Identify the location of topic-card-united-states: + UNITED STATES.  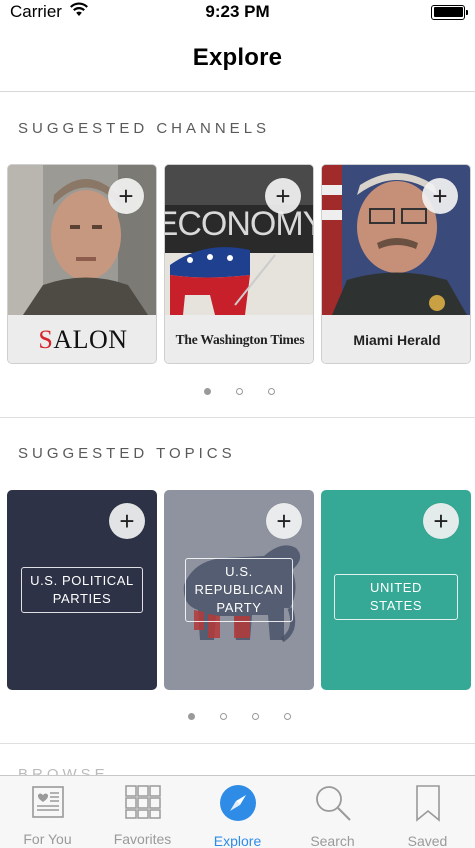
(396, 590).